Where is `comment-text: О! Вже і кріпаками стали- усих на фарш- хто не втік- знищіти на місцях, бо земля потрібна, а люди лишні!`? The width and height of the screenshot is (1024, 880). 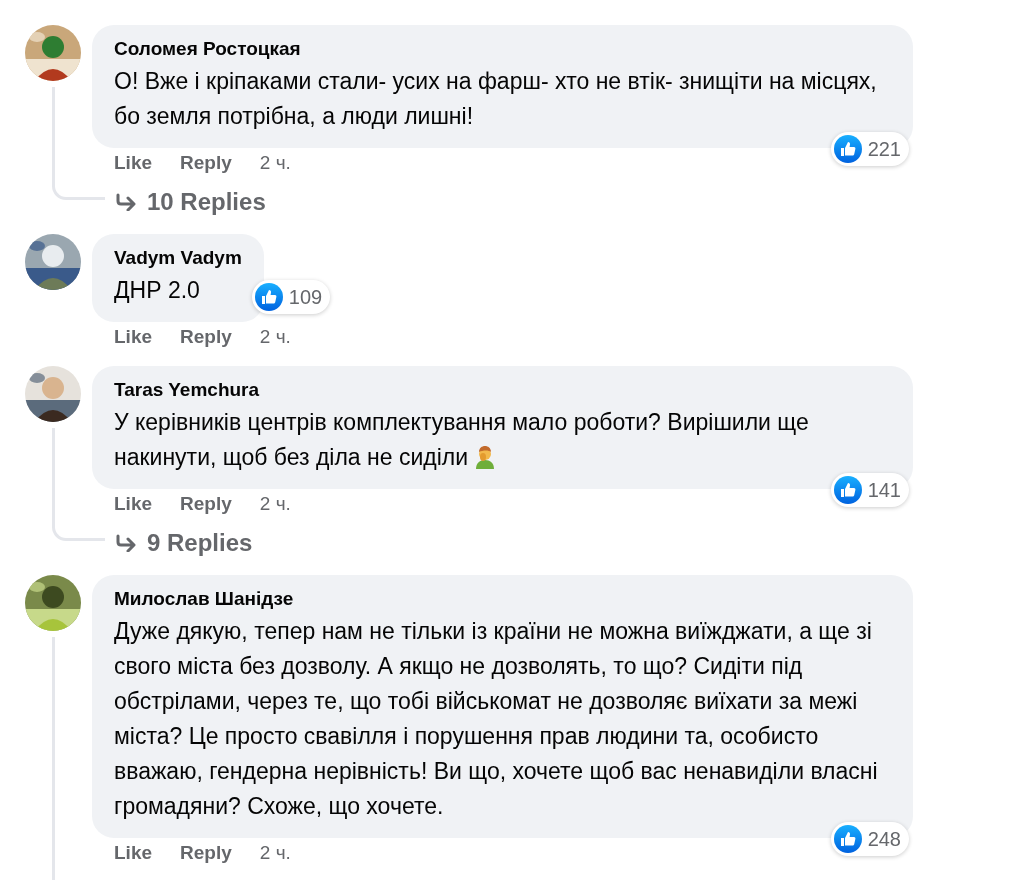 comment-text: О! Вже і кріпаками стали- усих на фарш- хто не втік- знищіти на місцях, бо земля потрібна, а люди лишні! is located at coordinates (496, 99).